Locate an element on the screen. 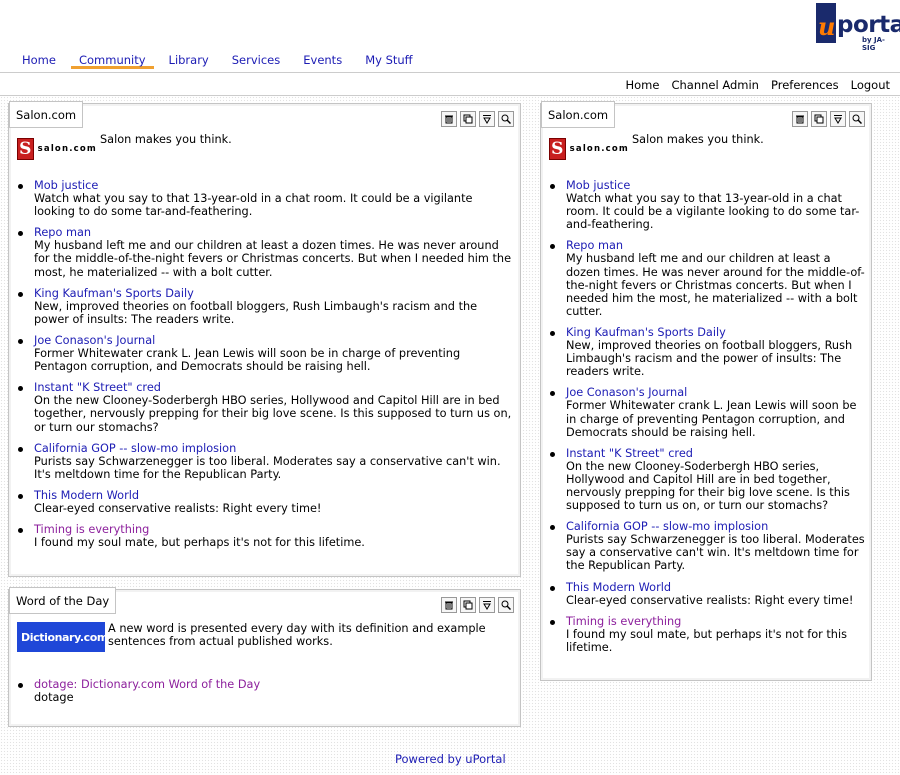 This screenshot has height=775, width=900. subnav-channel-admin: Channel Admin is located at coordinates (715, 85).